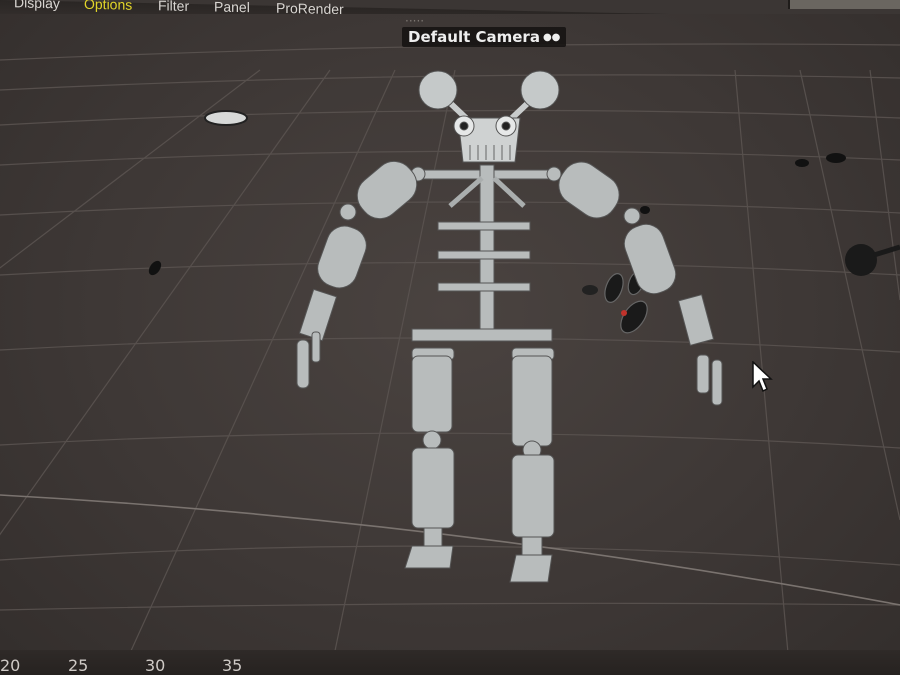  Describe the element at coordinates (78, 665) in the screenshot. I see `timeline-tick: 25` at that location.